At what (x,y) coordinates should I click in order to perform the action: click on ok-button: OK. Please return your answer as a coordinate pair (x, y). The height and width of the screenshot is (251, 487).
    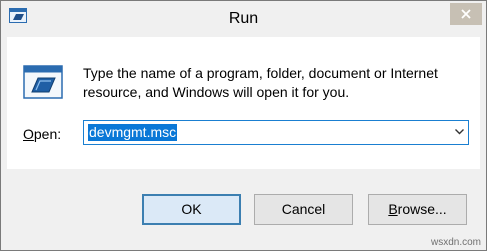
    Looking at the image, I should click on (191, 209).